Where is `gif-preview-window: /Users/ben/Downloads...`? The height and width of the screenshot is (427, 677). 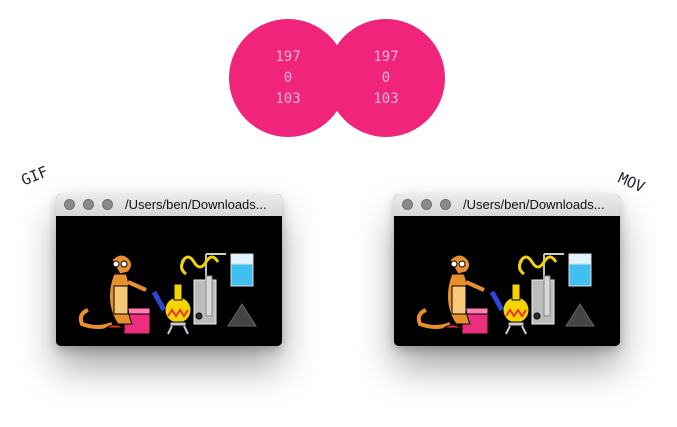
gif-preview-window: /Users/ben/Downloads... is located at coordinates (169, 270).